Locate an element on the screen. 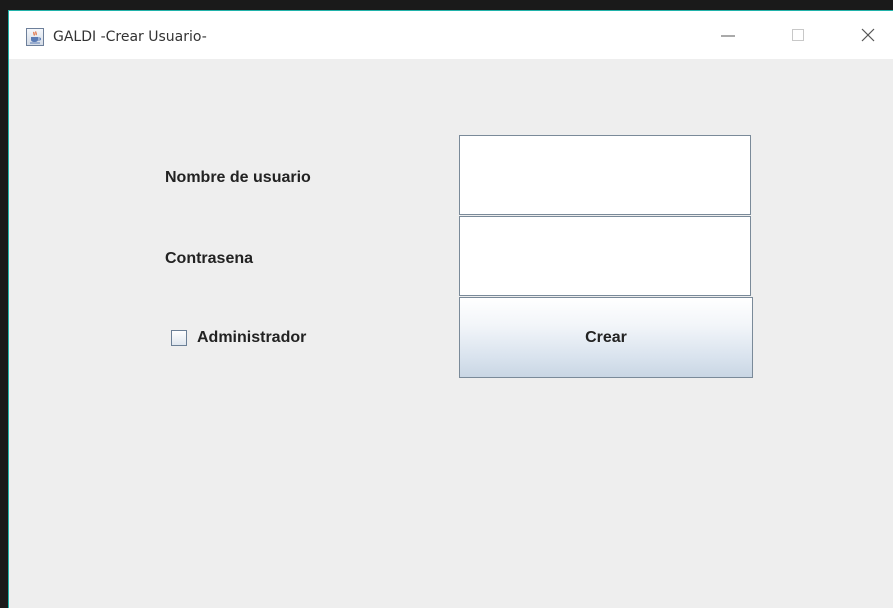 This screenshot has height=608, width=893. password-label: Contrasena is located at coordinates (209, 258).